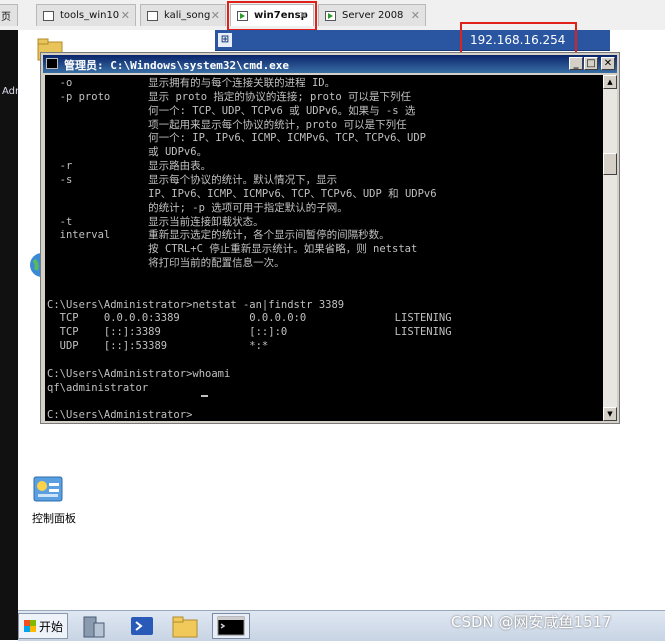 This screenshot has height=643, width=665. What do you see at coordinates (52, 63) in the screenshot?
I see `cmd-window-icon` at bounding box center [52, 63].